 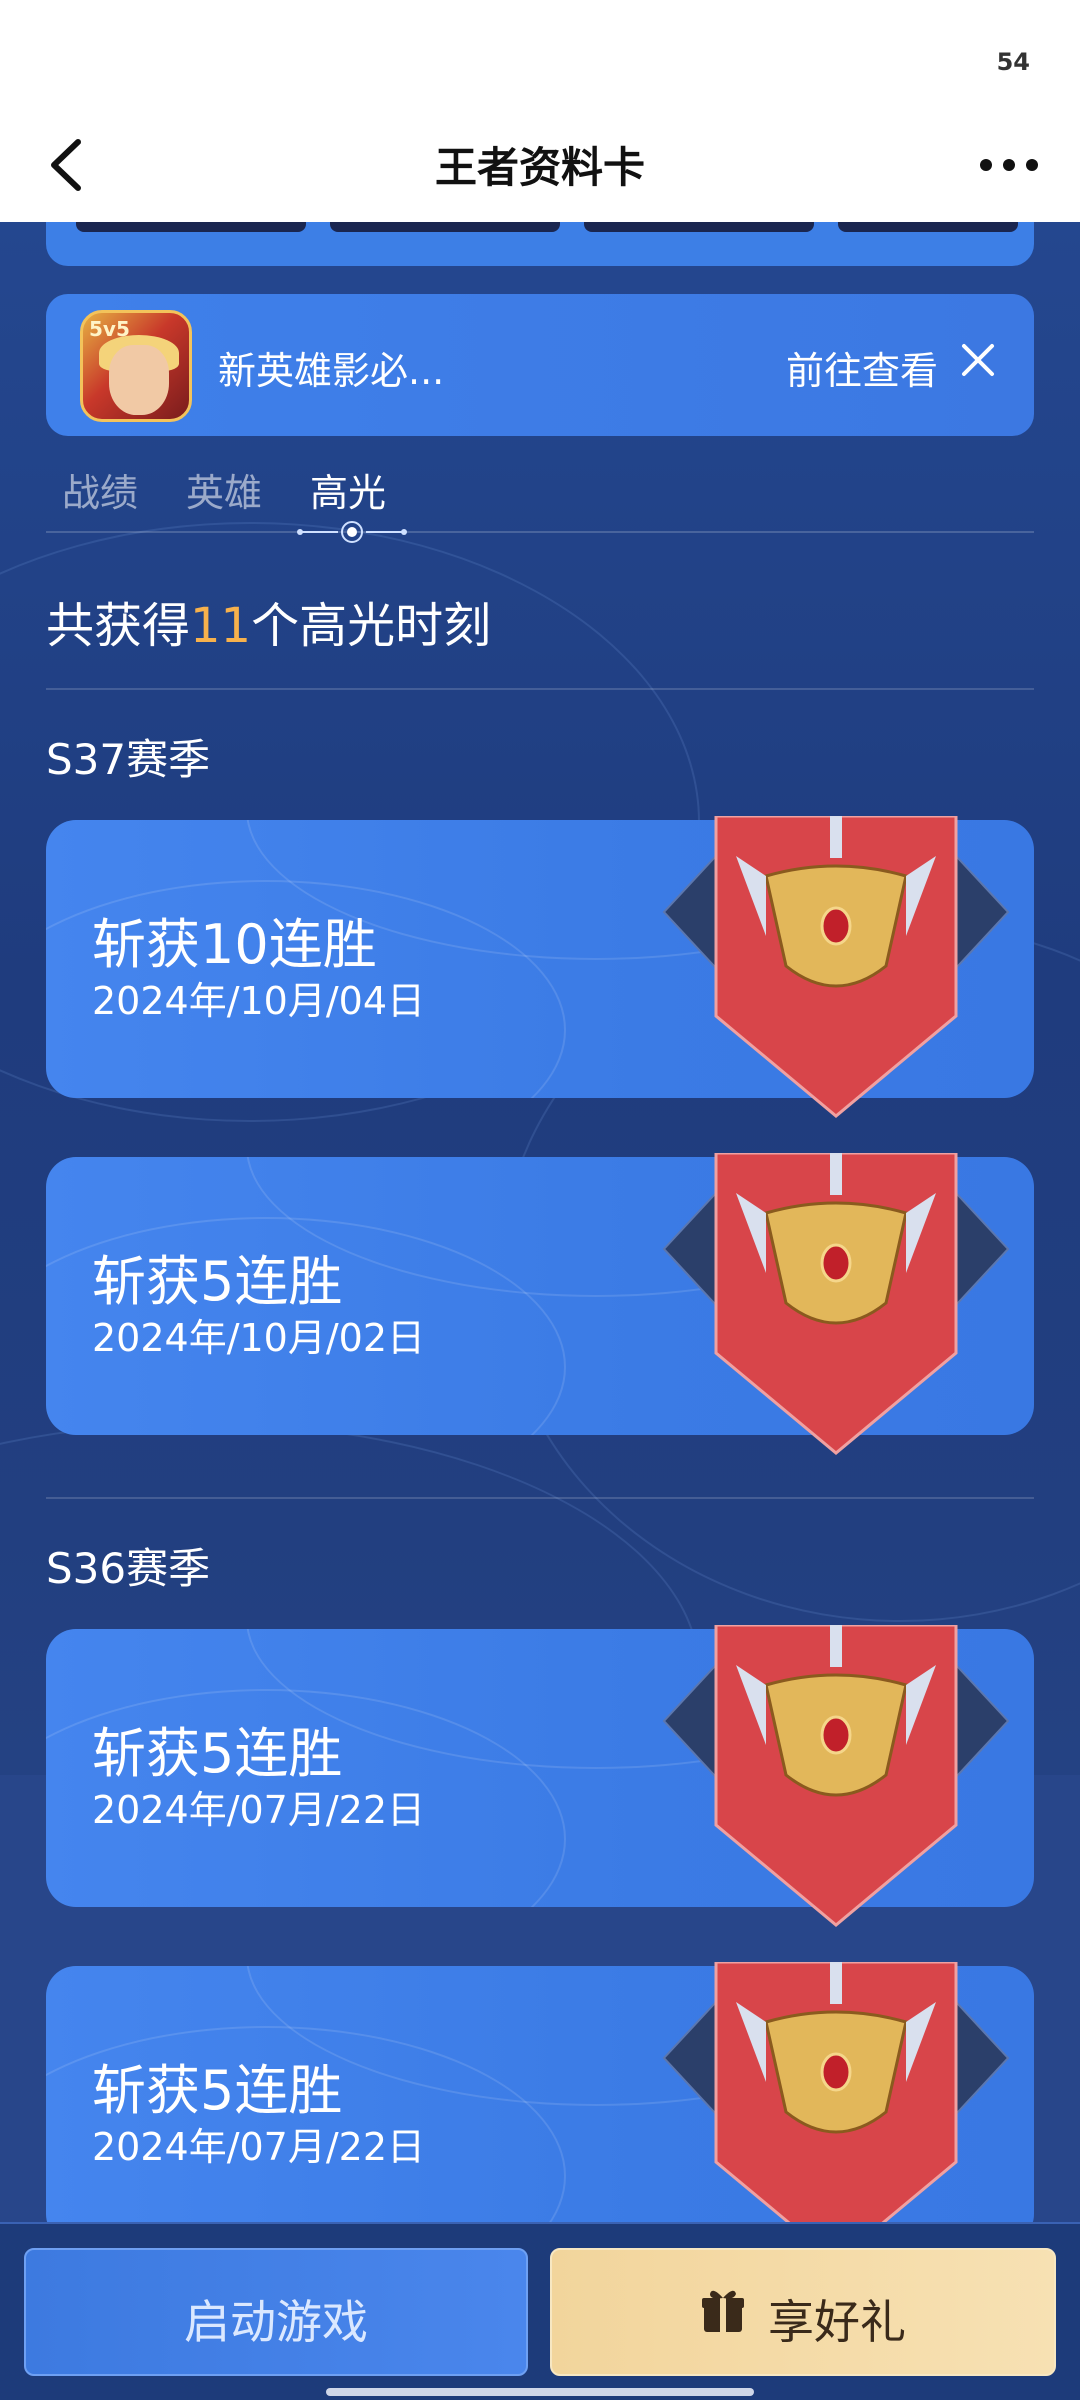 What do you see at coordinates (540, 502) in the screenshot?
I see `tab-bar: 战绩 英雄 高光` at bounding box center [540, 502].